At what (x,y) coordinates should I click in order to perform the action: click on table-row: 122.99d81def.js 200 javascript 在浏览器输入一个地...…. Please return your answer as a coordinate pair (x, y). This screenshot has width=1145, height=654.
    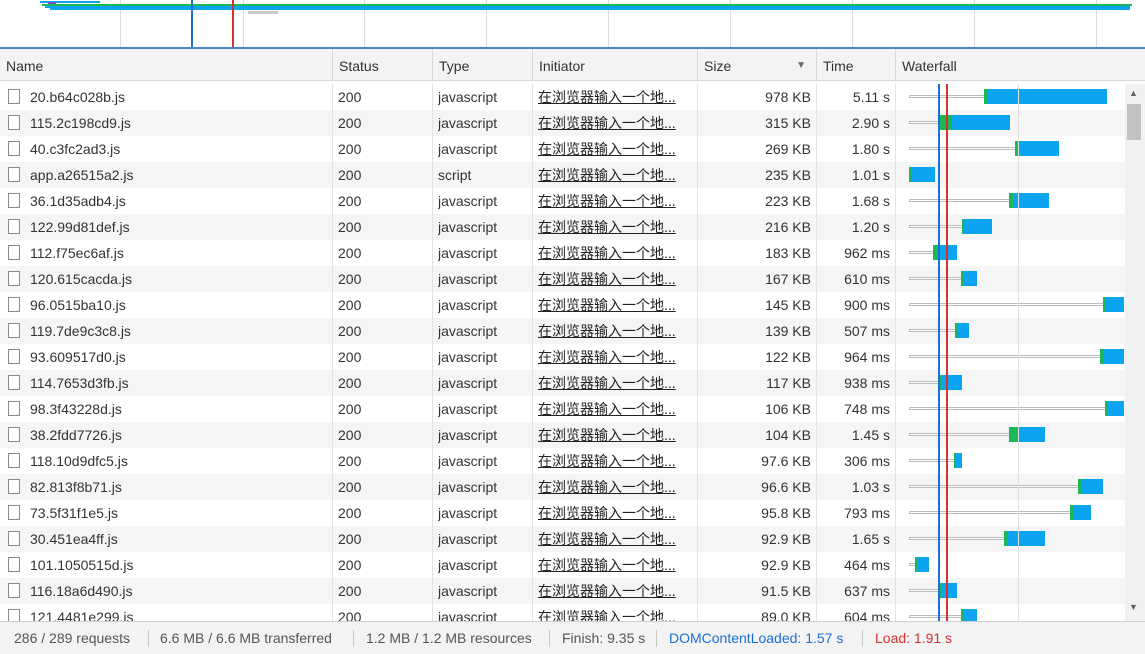
    Looking at the image, I should click on (562, 227).